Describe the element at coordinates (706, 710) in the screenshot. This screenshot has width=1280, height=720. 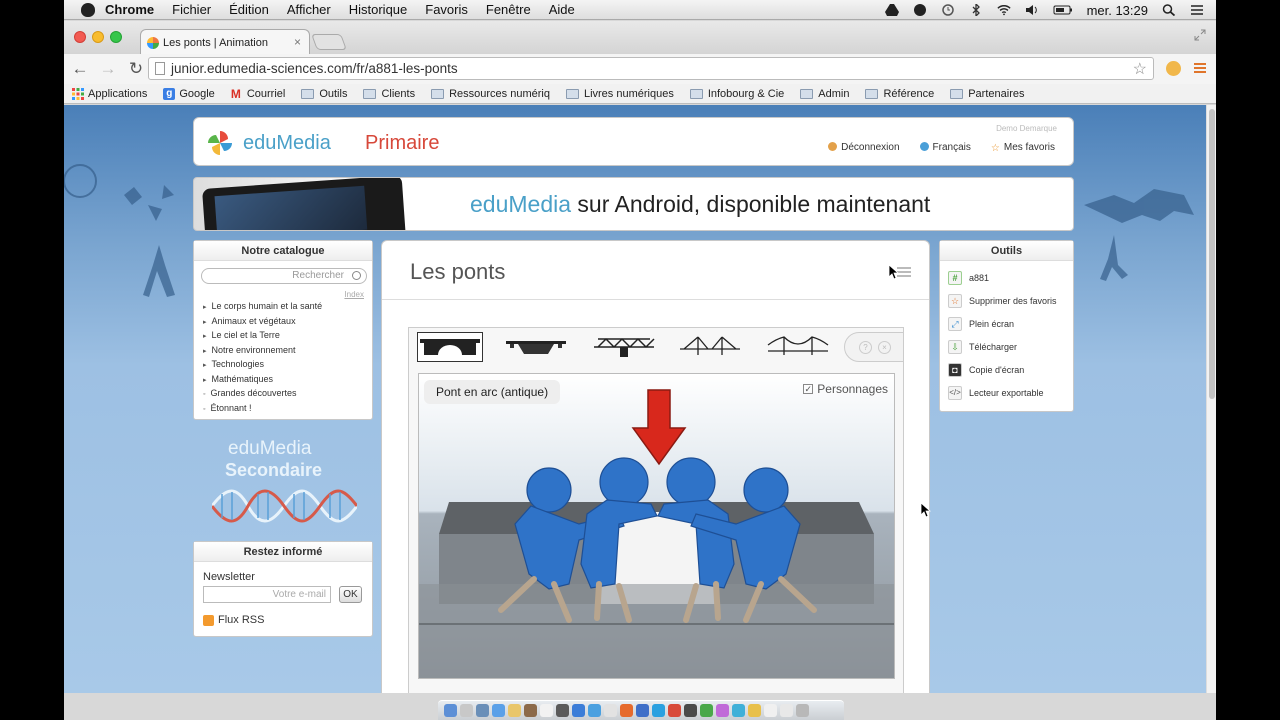
I see `excel-icon` at that location.